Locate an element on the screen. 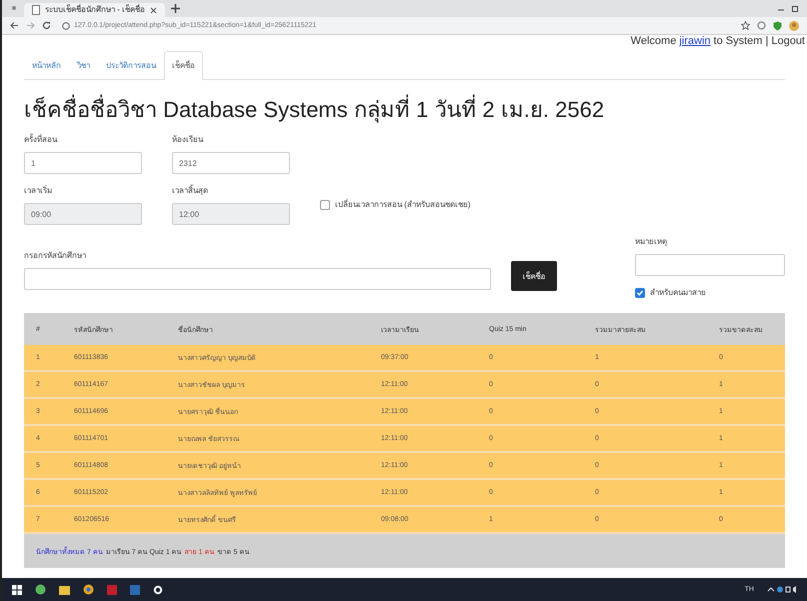 Image resolution: width=807 pixels, height=601 pixels. close-icon is located at coordinates (154, 10).